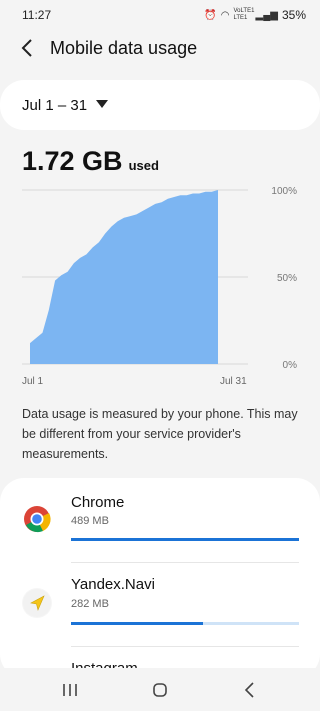 The height and width of the screenshot is (711, 320). What do you see at coordinates (233, 381) in the screenshot?
I see `x-end-label: Jul 31` at bounding box center [233, 381].